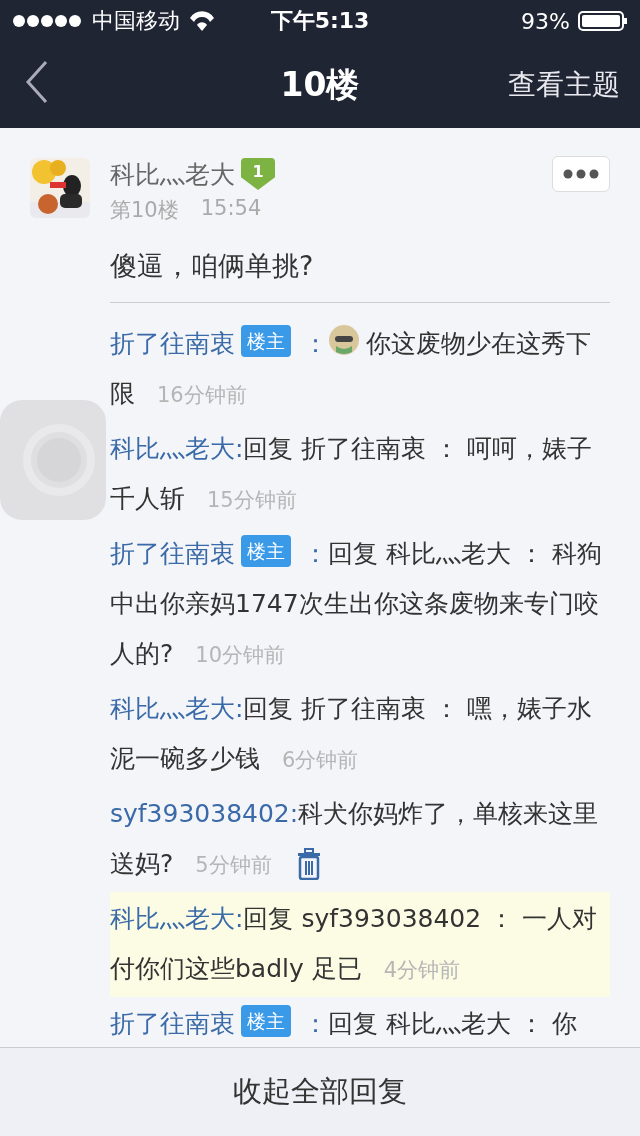  Describe the element at coordinates (360, 369) in the screenshot. I see `reply-text: 折了往南衷 楼主 ： 你这废物少在这秀下限 16分钟前` at that location.